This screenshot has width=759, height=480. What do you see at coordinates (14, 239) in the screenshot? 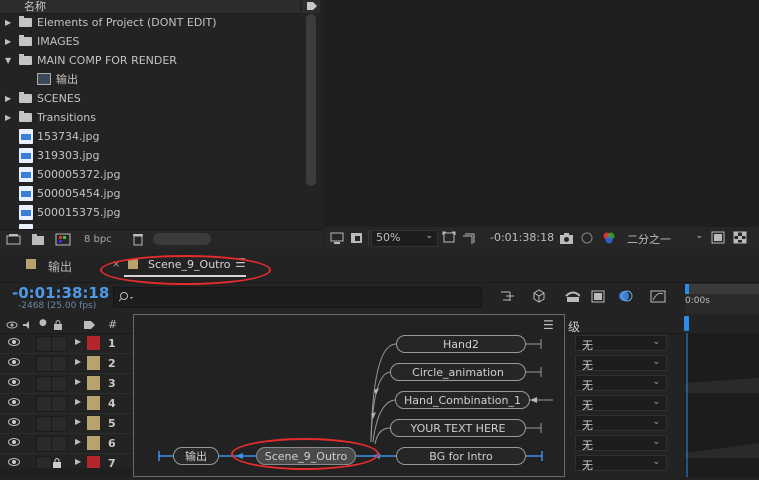
I see `interpret-footage-icon` at bounding box center [14, 239].